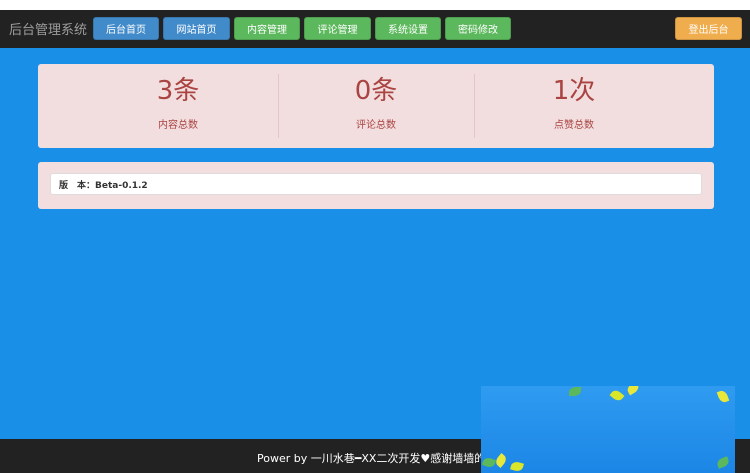 This screenshot has width=750, height=473. I want to click on version-panel: 版 本：Beta-0.1.2, so click(376, 185).